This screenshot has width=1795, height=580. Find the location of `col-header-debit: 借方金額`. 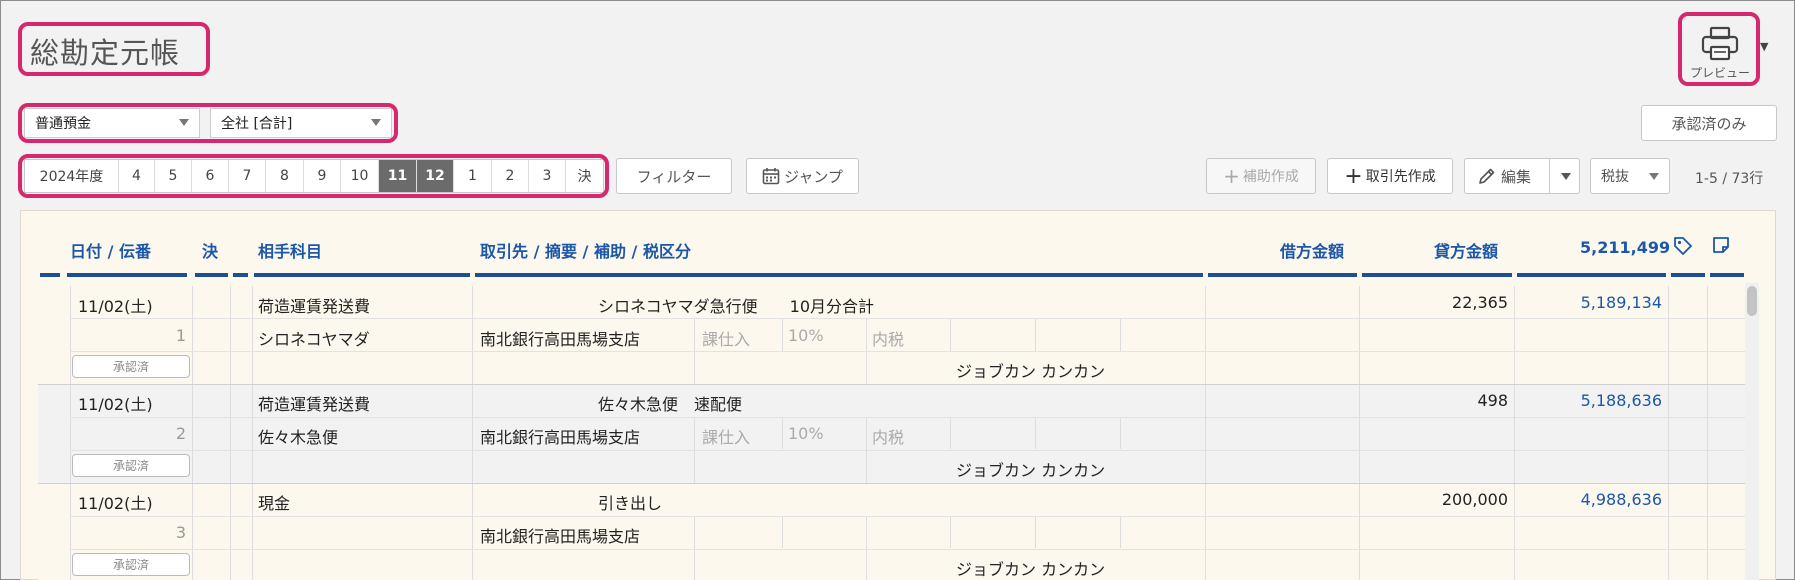

col-header-debit: 借方金額 is located at coordinates (1312, 250).